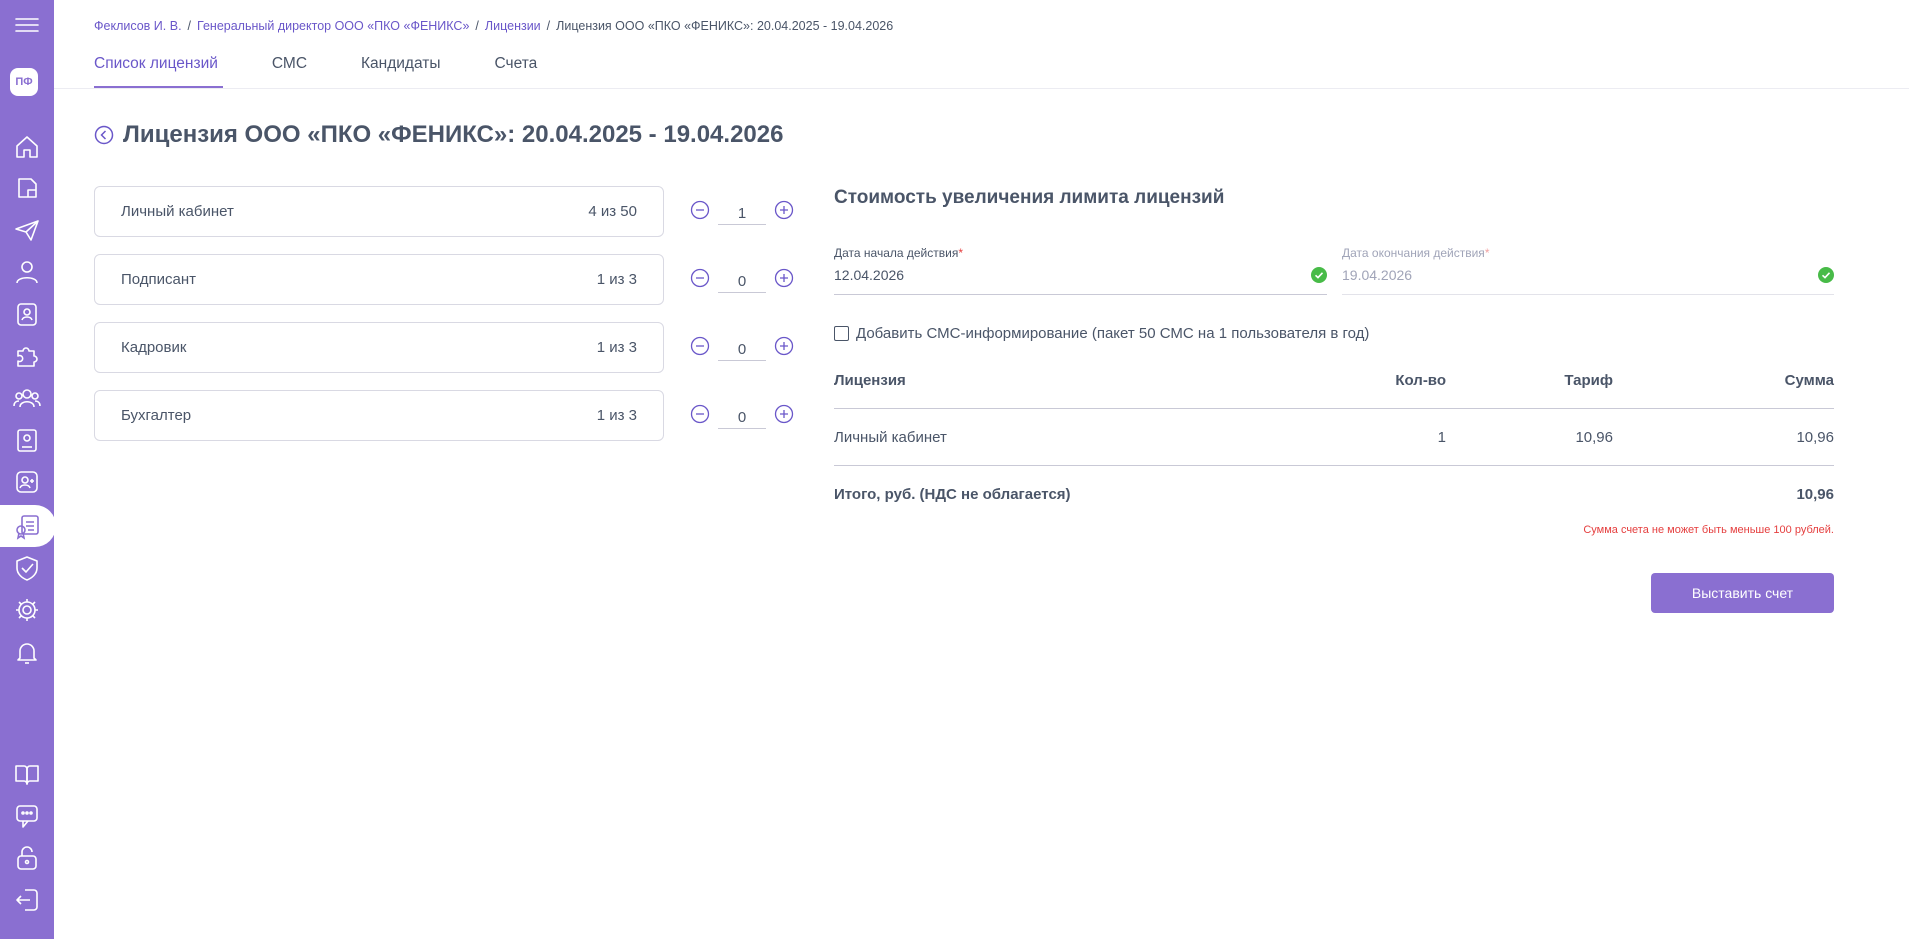 This screenshot has width=1909, height=939. Describe the element at coordinates (952, 494) in the screenshot. I see `total-label: Итого, руб. (НДС не облагается)` at that location.